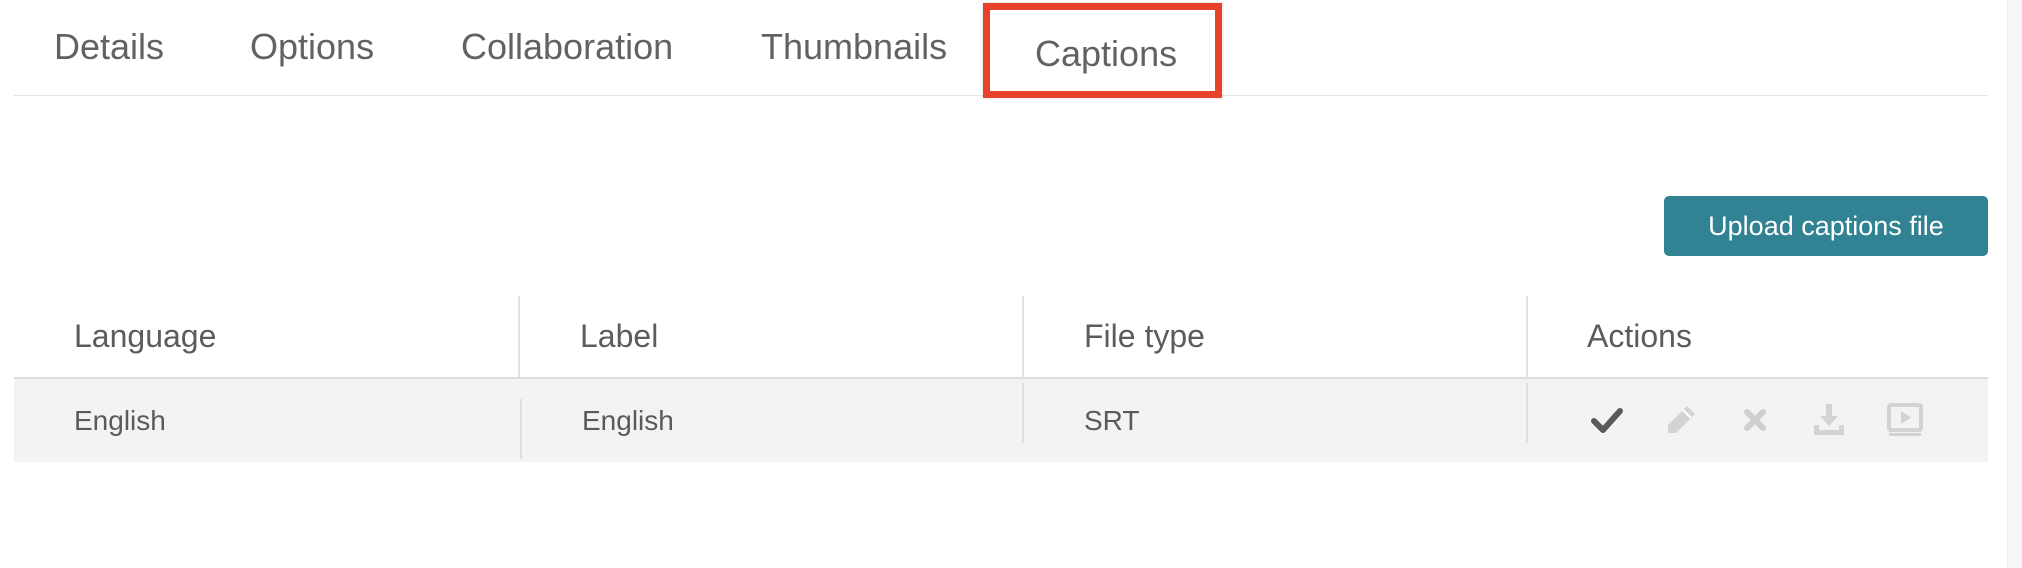  I want to click on upload-captions-button: Upload captions file, so click(1826, 226).